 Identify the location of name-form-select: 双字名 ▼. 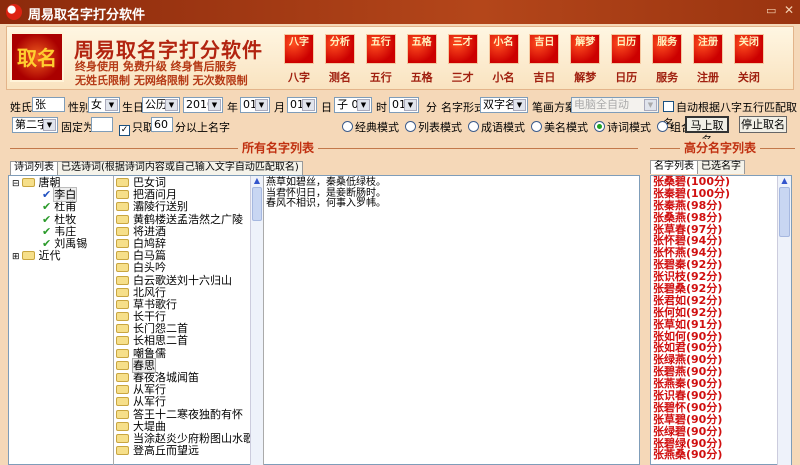
(504, 105).